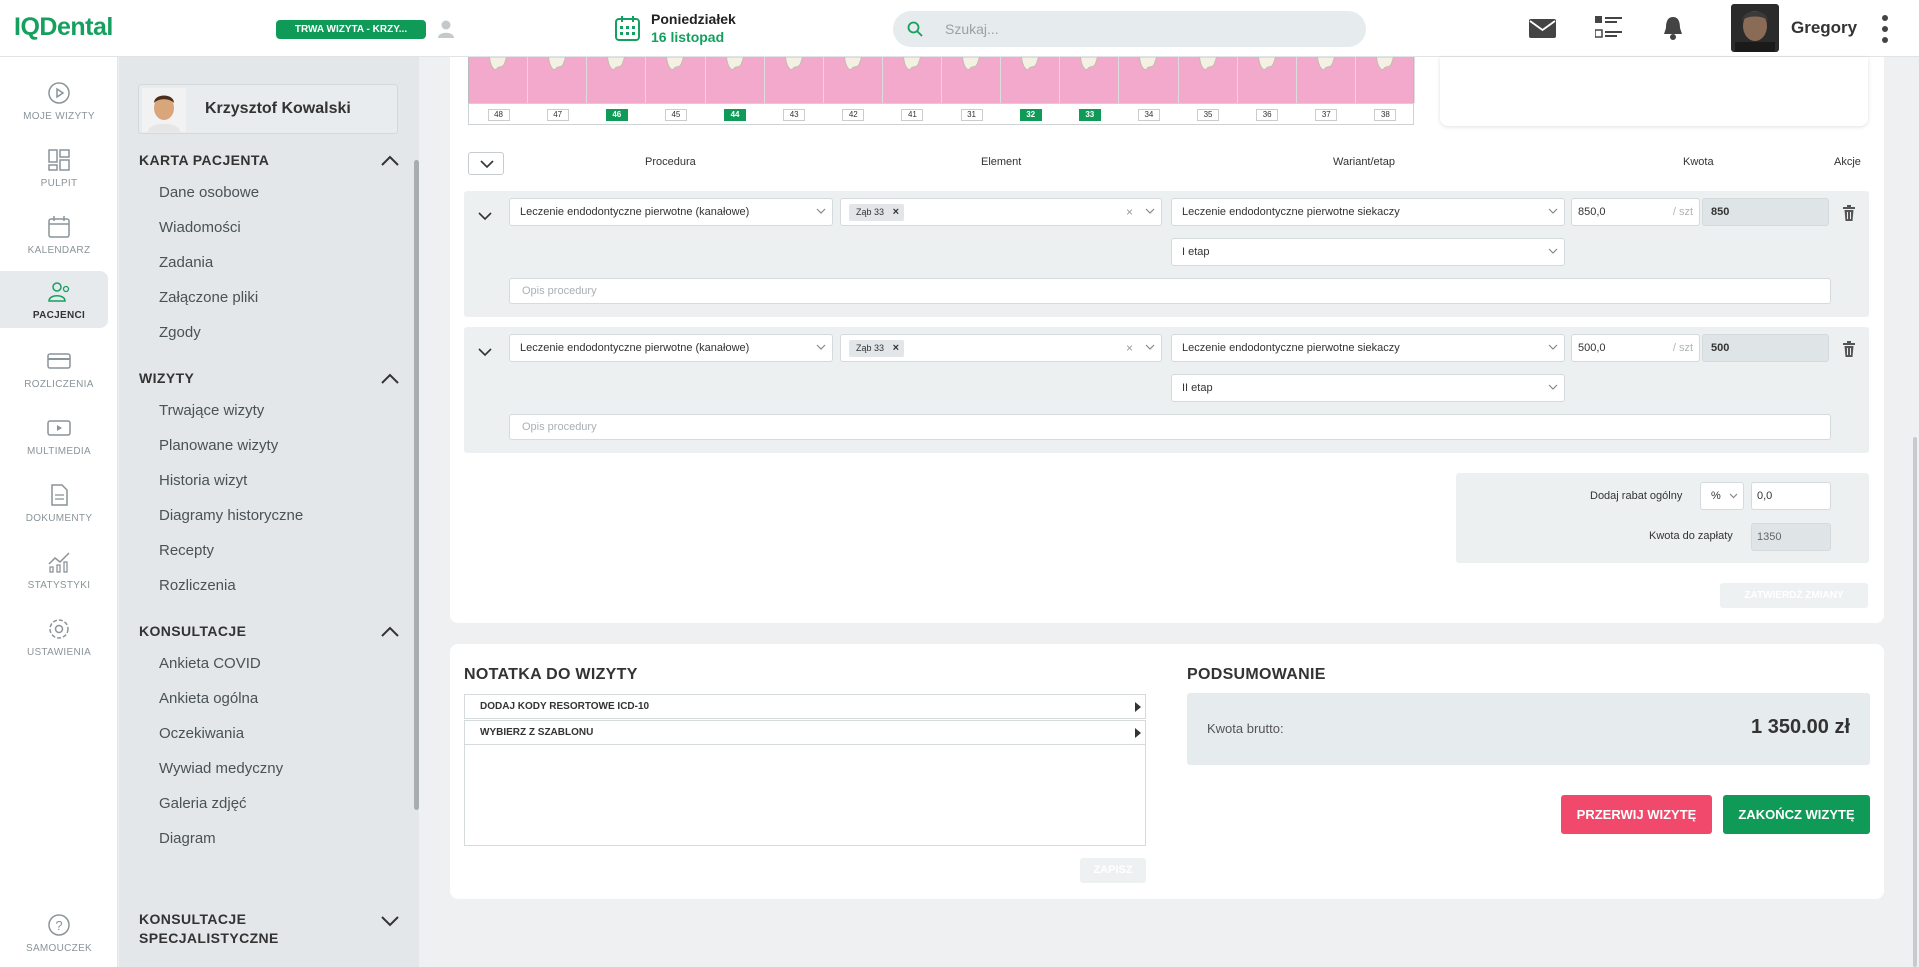  Describe the element at coordinates (1796, 814) in the screenshot. I see `finish-visit-button: ZAKOŃCZ WIZYTĘ` at that location.